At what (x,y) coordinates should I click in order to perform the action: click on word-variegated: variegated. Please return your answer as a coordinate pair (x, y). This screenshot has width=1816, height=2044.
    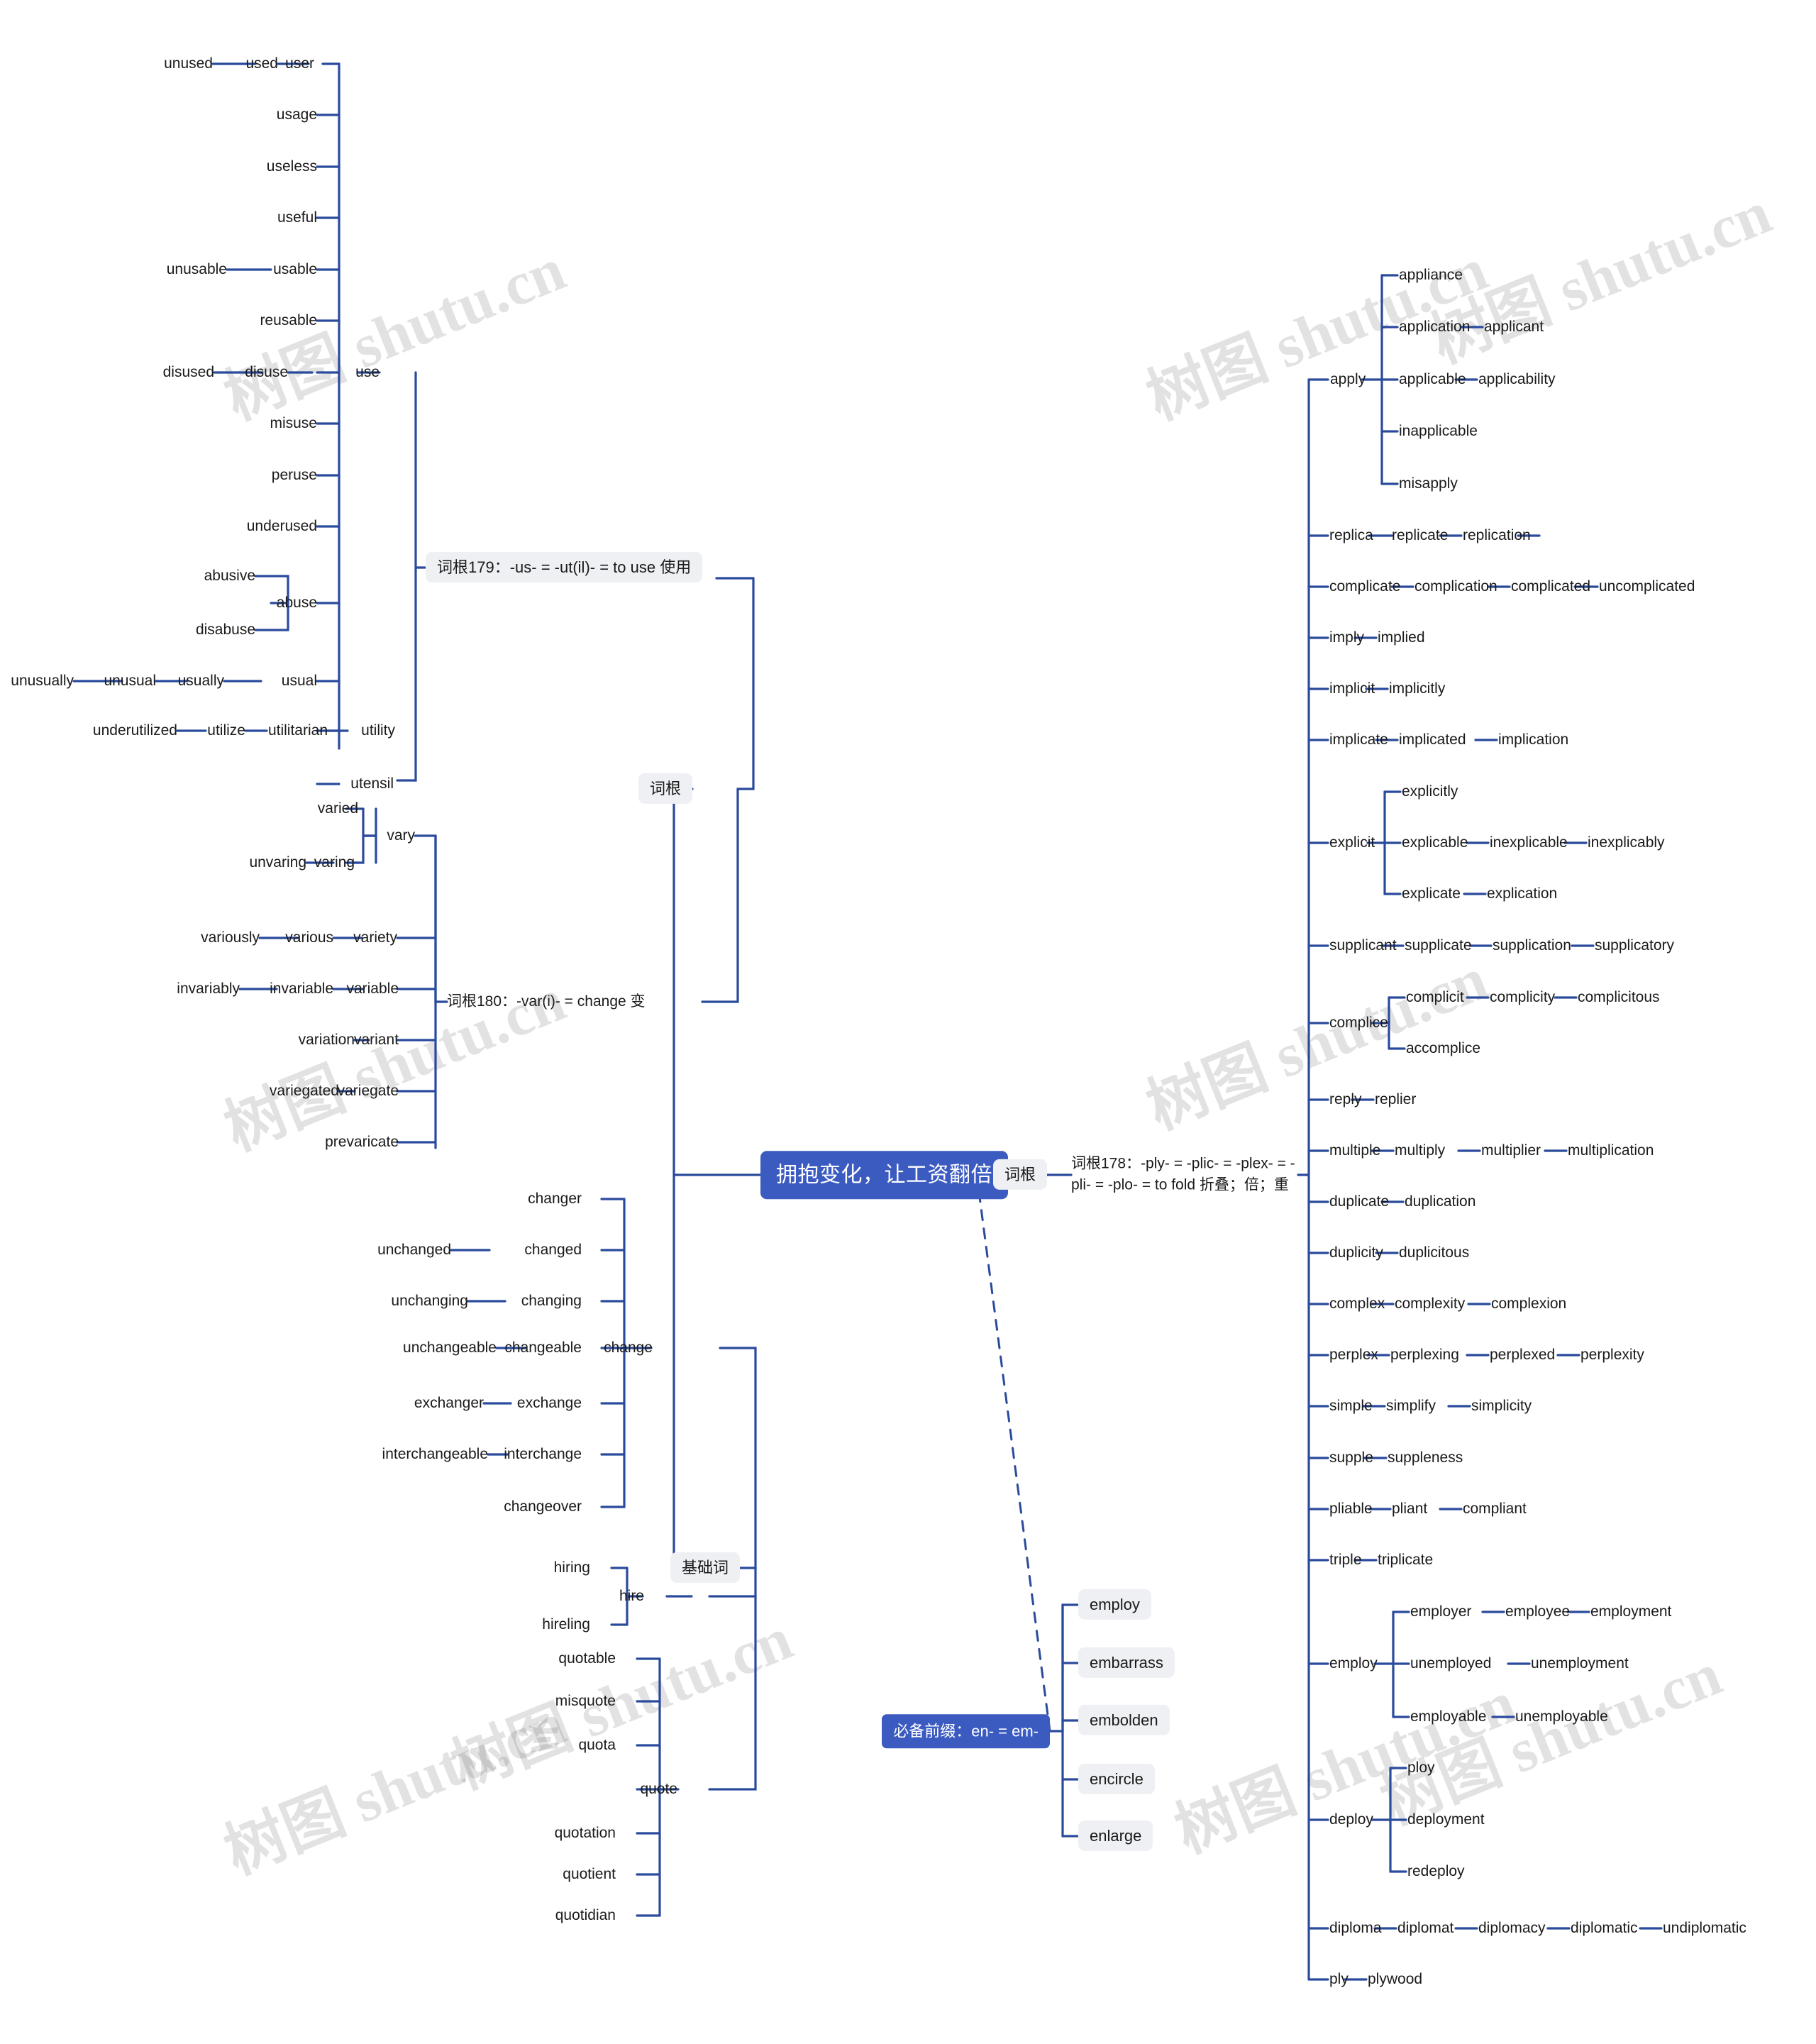
    Looking at the image, I should click on (304, 1091).